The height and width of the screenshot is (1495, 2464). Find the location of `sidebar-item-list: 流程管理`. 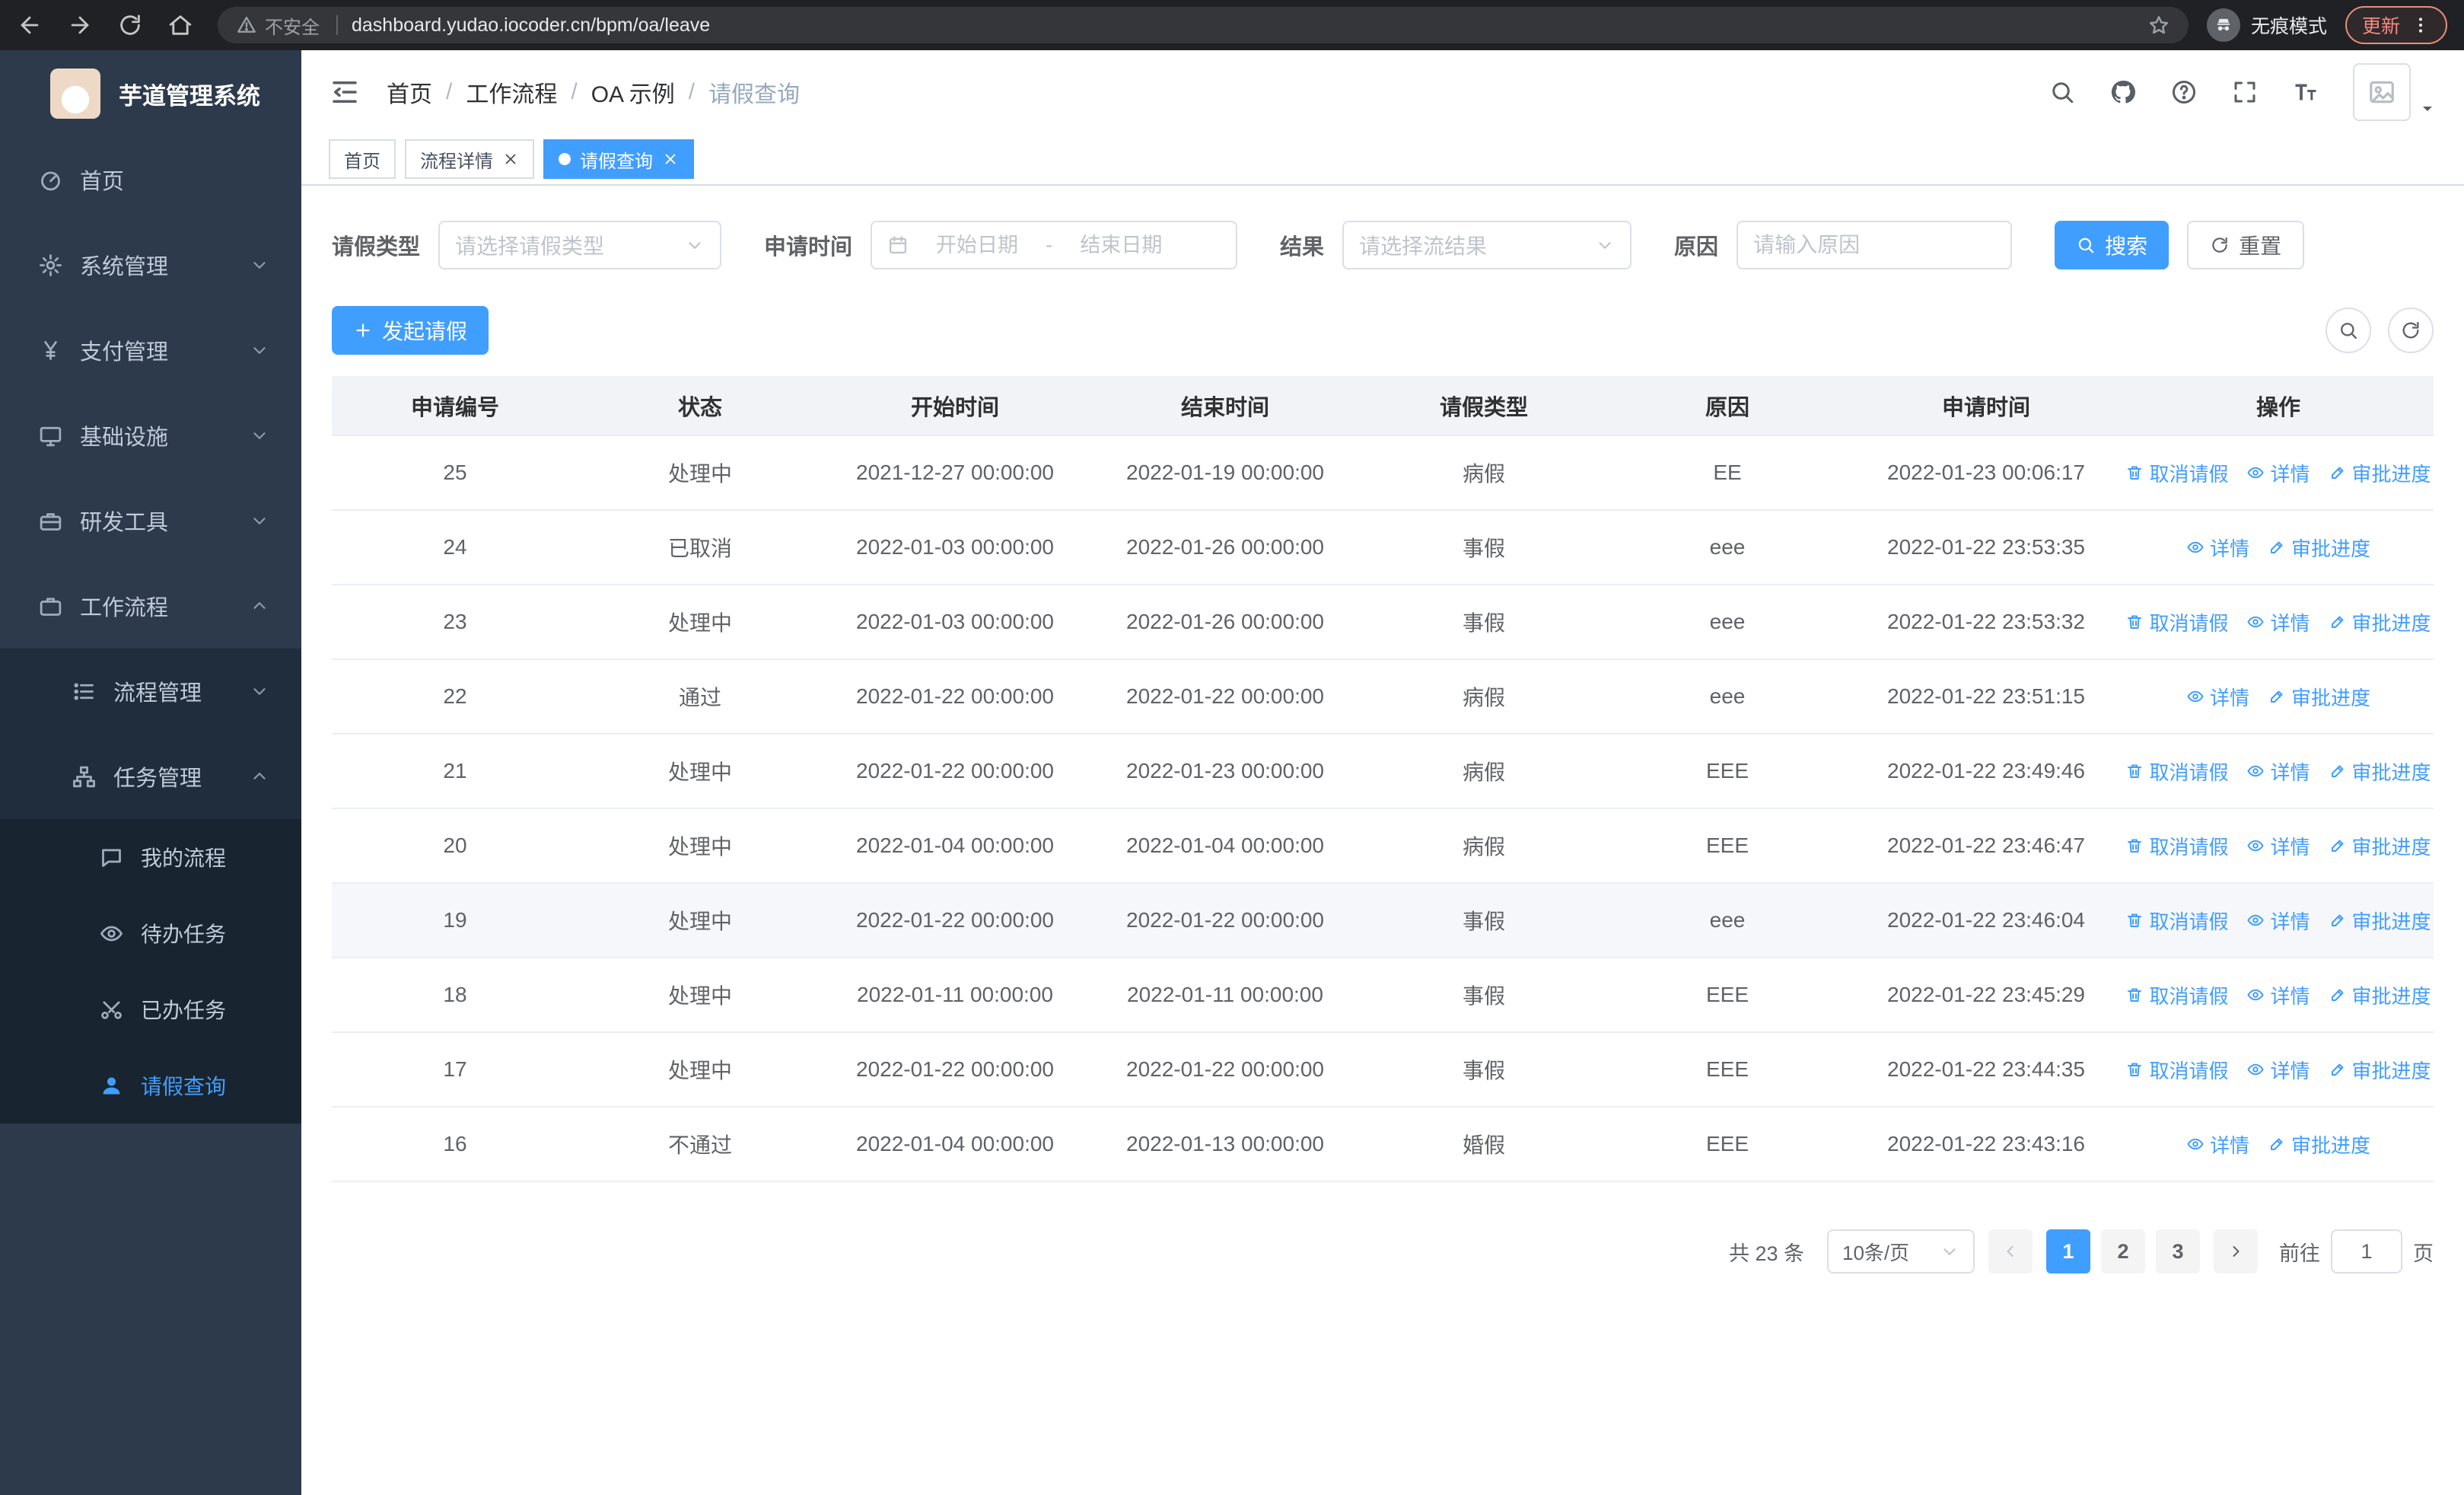

sidebar-item-list: 流程管理 is located at coordinates (150, 691).